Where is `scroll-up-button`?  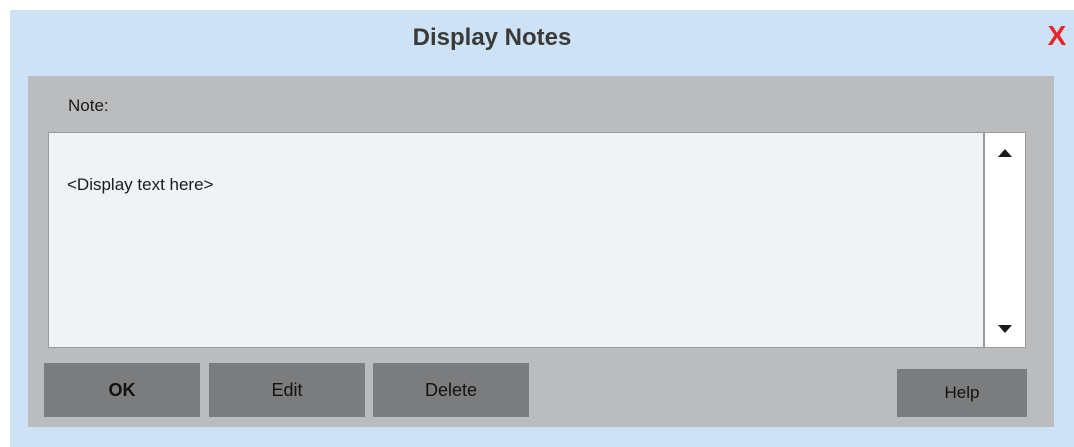 scroll-up-button is located at coordinates (1005, 153).